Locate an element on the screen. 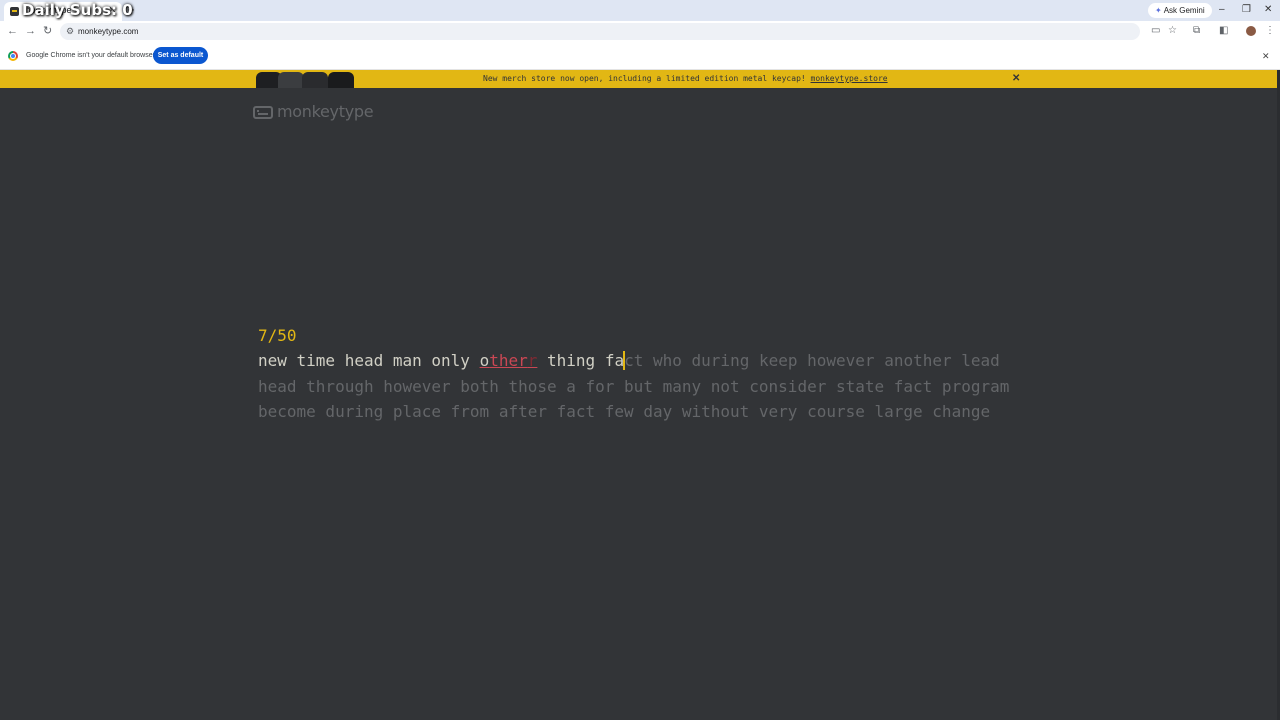  forward-arrow-icon: → is located at coordinates (30, 31).